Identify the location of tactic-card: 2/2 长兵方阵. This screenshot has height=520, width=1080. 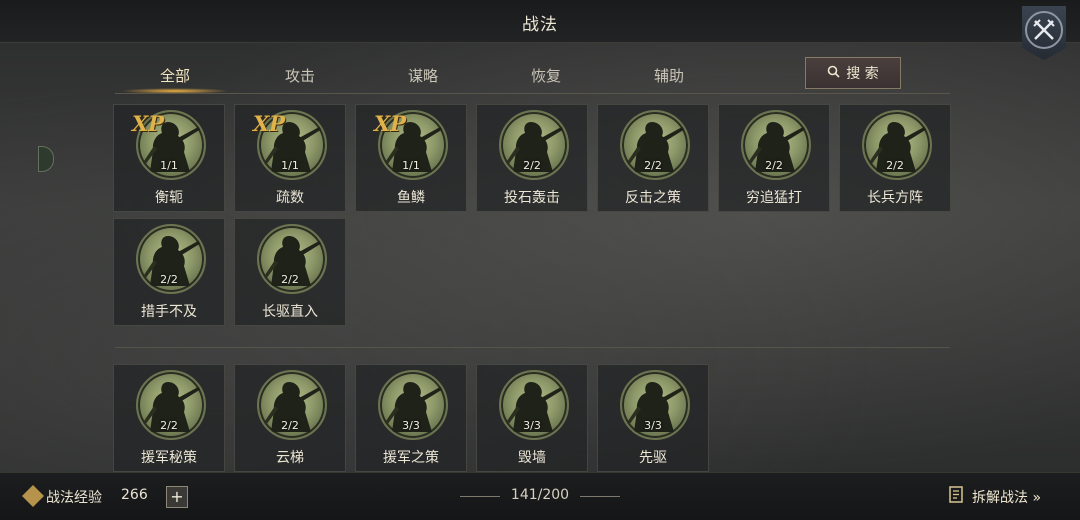
(895, 158).